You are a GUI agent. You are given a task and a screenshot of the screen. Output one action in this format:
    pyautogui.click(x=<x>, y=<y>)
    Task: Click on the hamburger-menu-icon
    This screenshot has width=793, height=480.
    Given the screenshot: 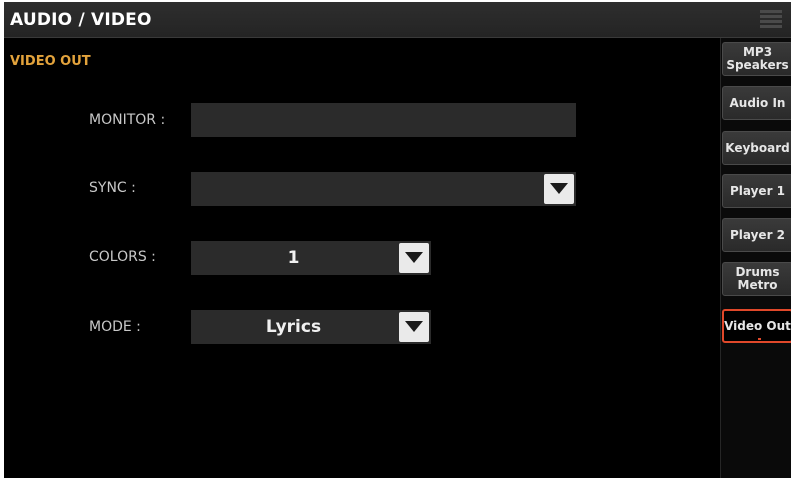 What is the action you would take?
    pyautogui.click(x=771, y=19)
    